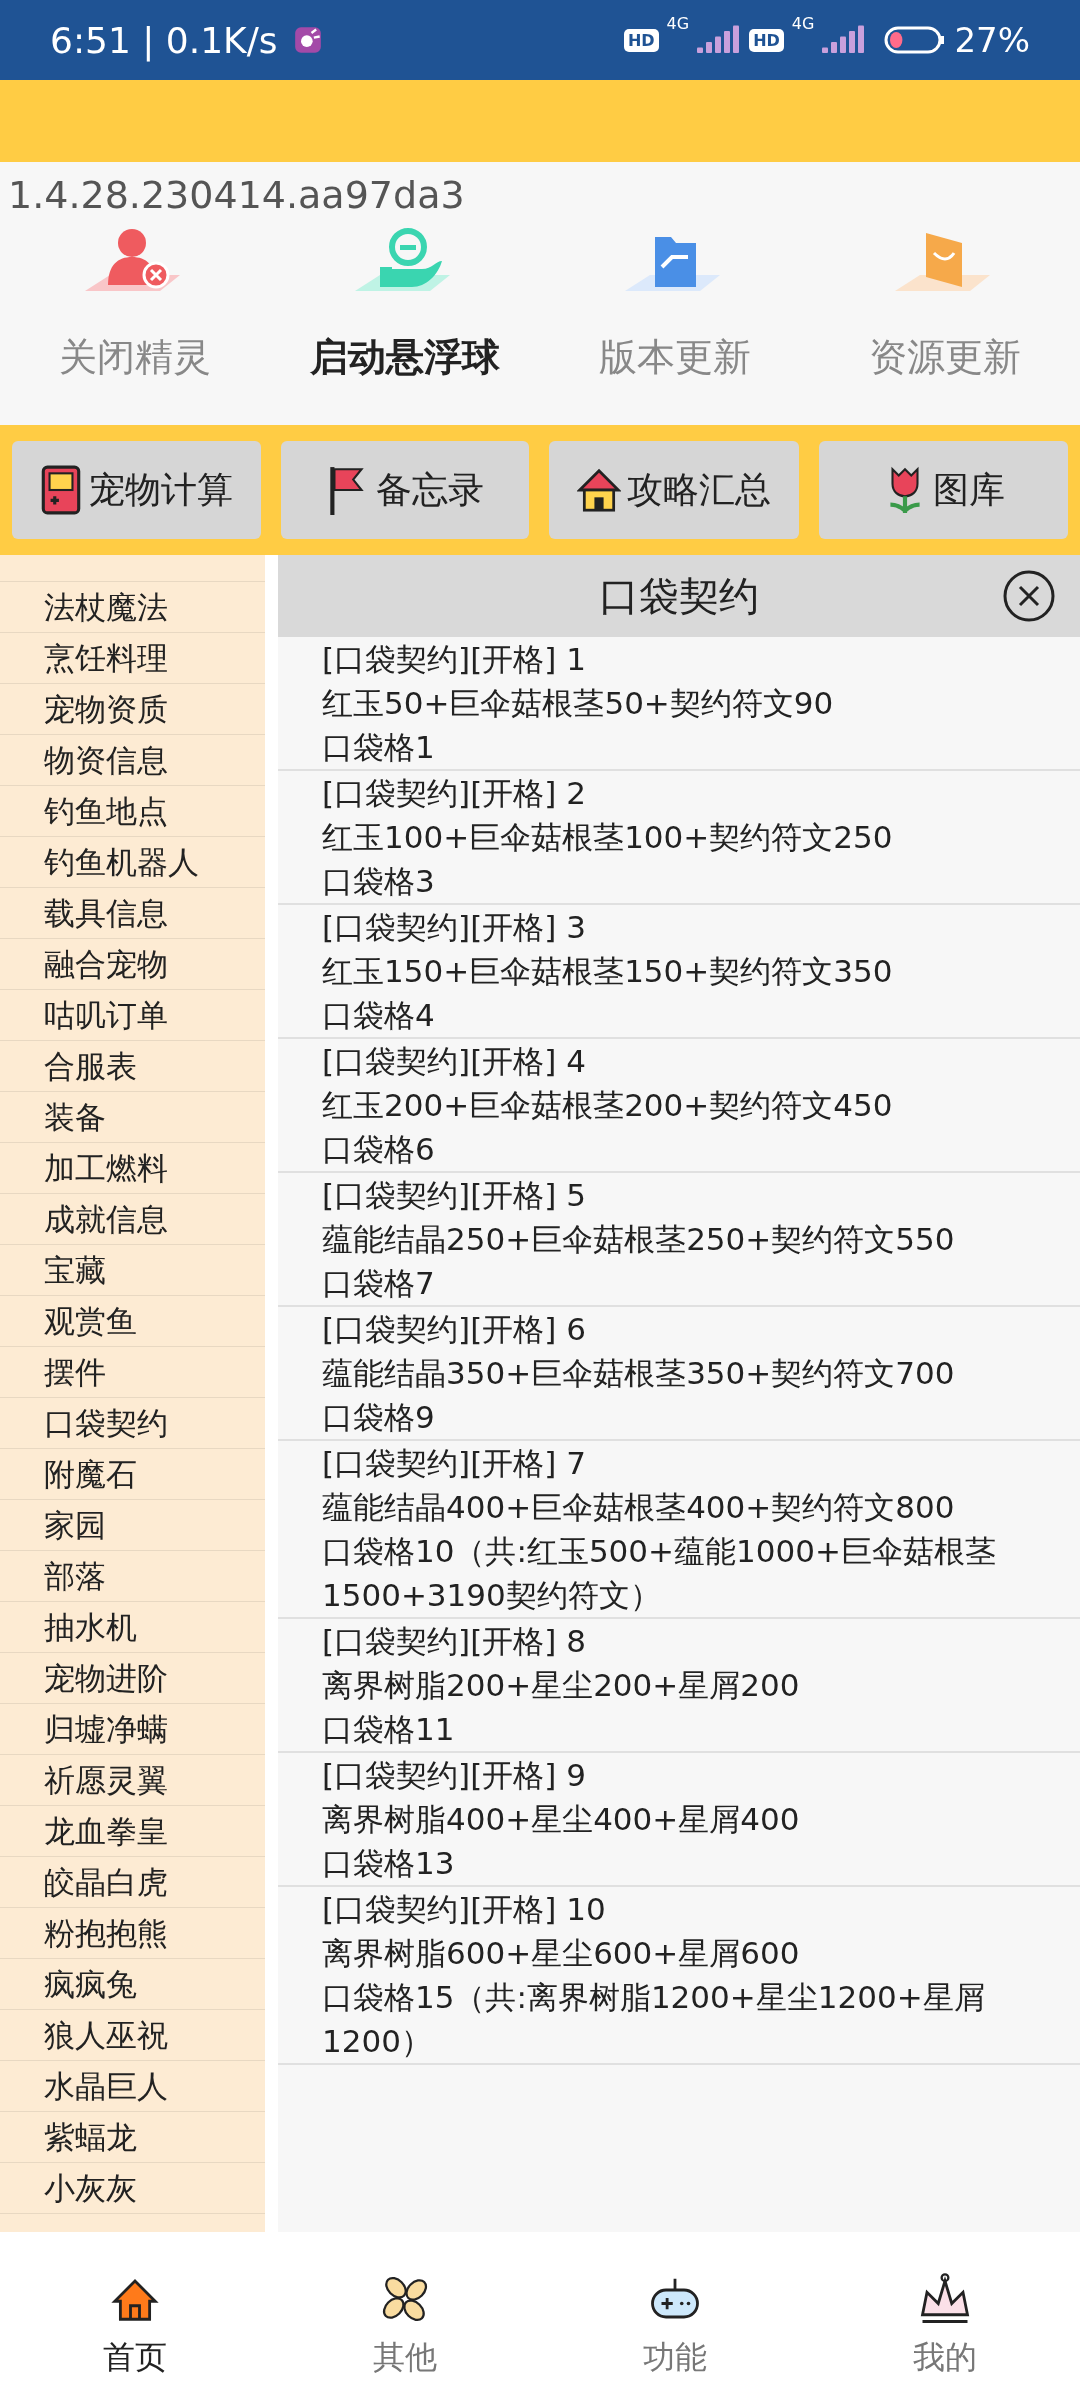  Describe the element at coordinates (608, 1105) in the screenshot. I see `entry-cost: 红玉200+巨伞菇根茎200+契约符文450` at that location.